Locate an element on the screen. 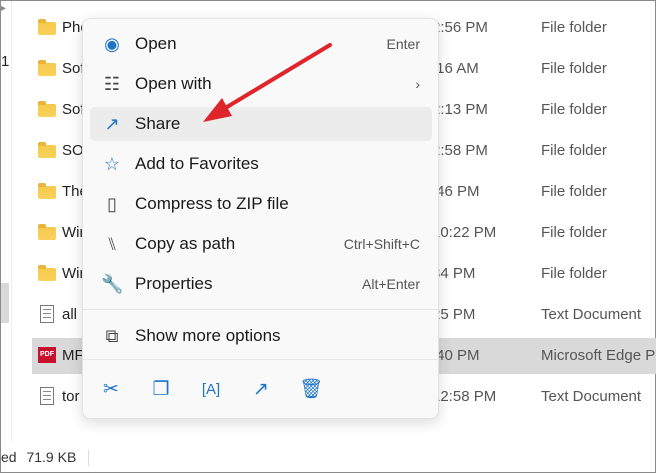 The width and height of the screenshot is (656, 473). file-name: SO is located at coordinates (73, 150).